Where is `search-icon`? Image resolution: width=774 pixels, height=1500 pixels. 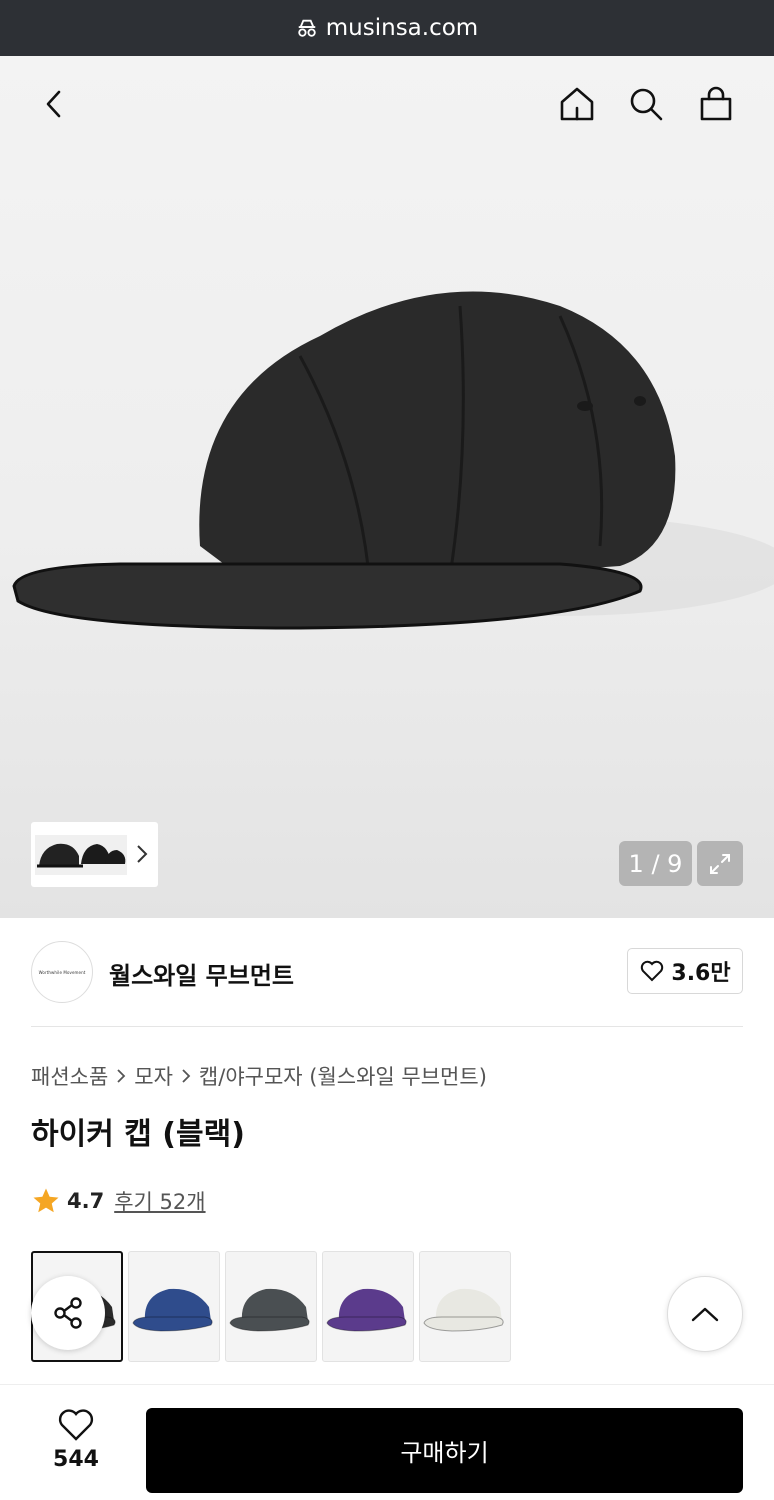
search-icon is located at coordinates (646, 104).